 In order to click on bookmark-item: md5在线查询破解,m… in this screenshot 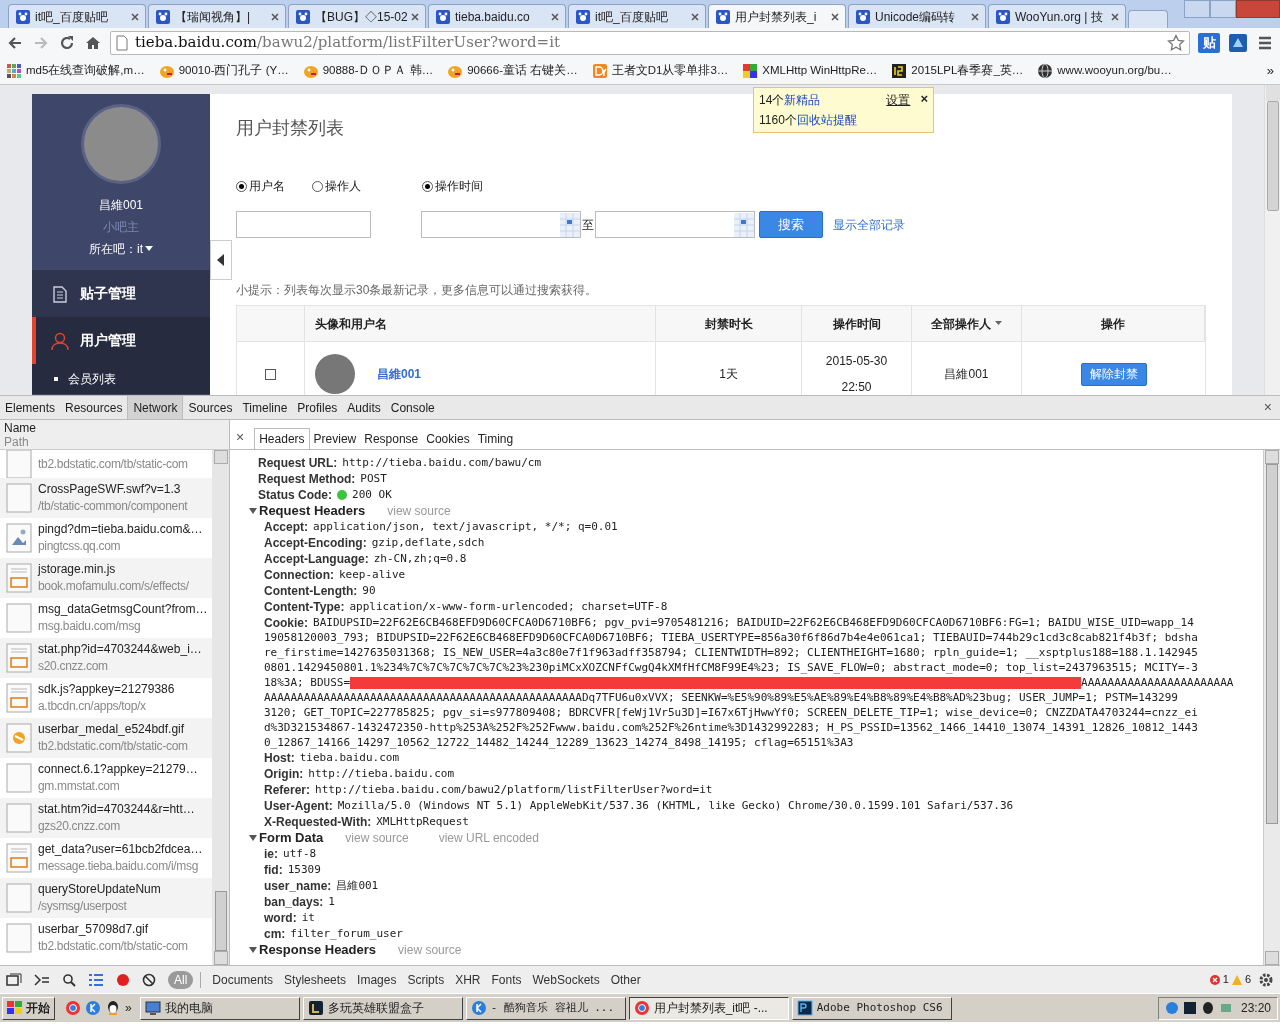, I will do `click(75, 70)`.